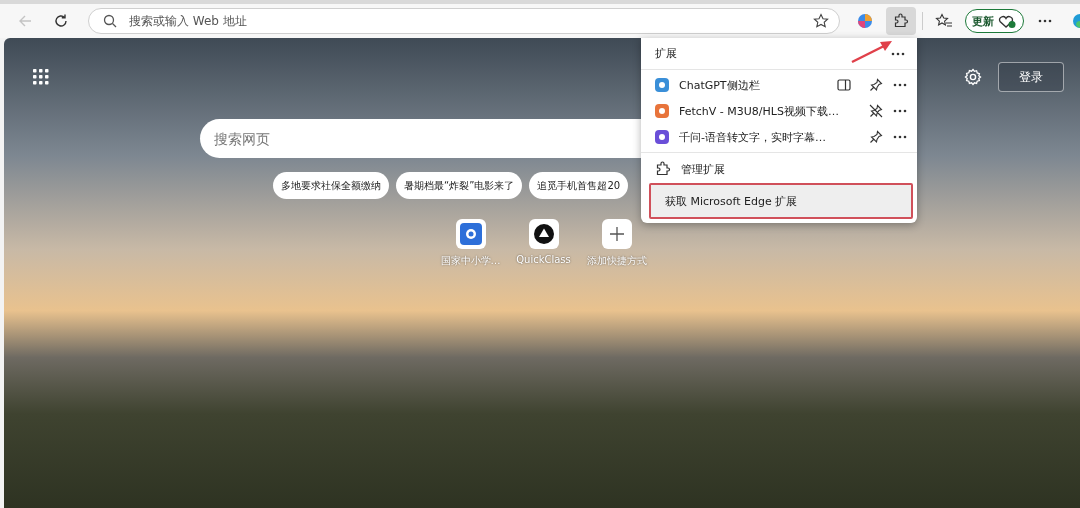 This screenshot has height=508, width=1080. I want to click on menu-item-label: 管理扩展, so click(703, 169).